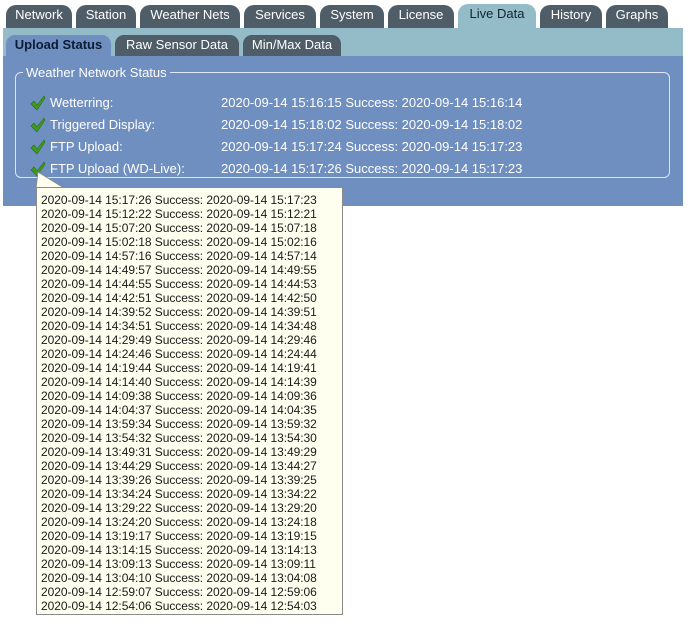 The height and width of the screenshot is (641, 691). I want to click on tooltip-history-line: 2020-09-14 14:34:51 Success, so click(179, 326).